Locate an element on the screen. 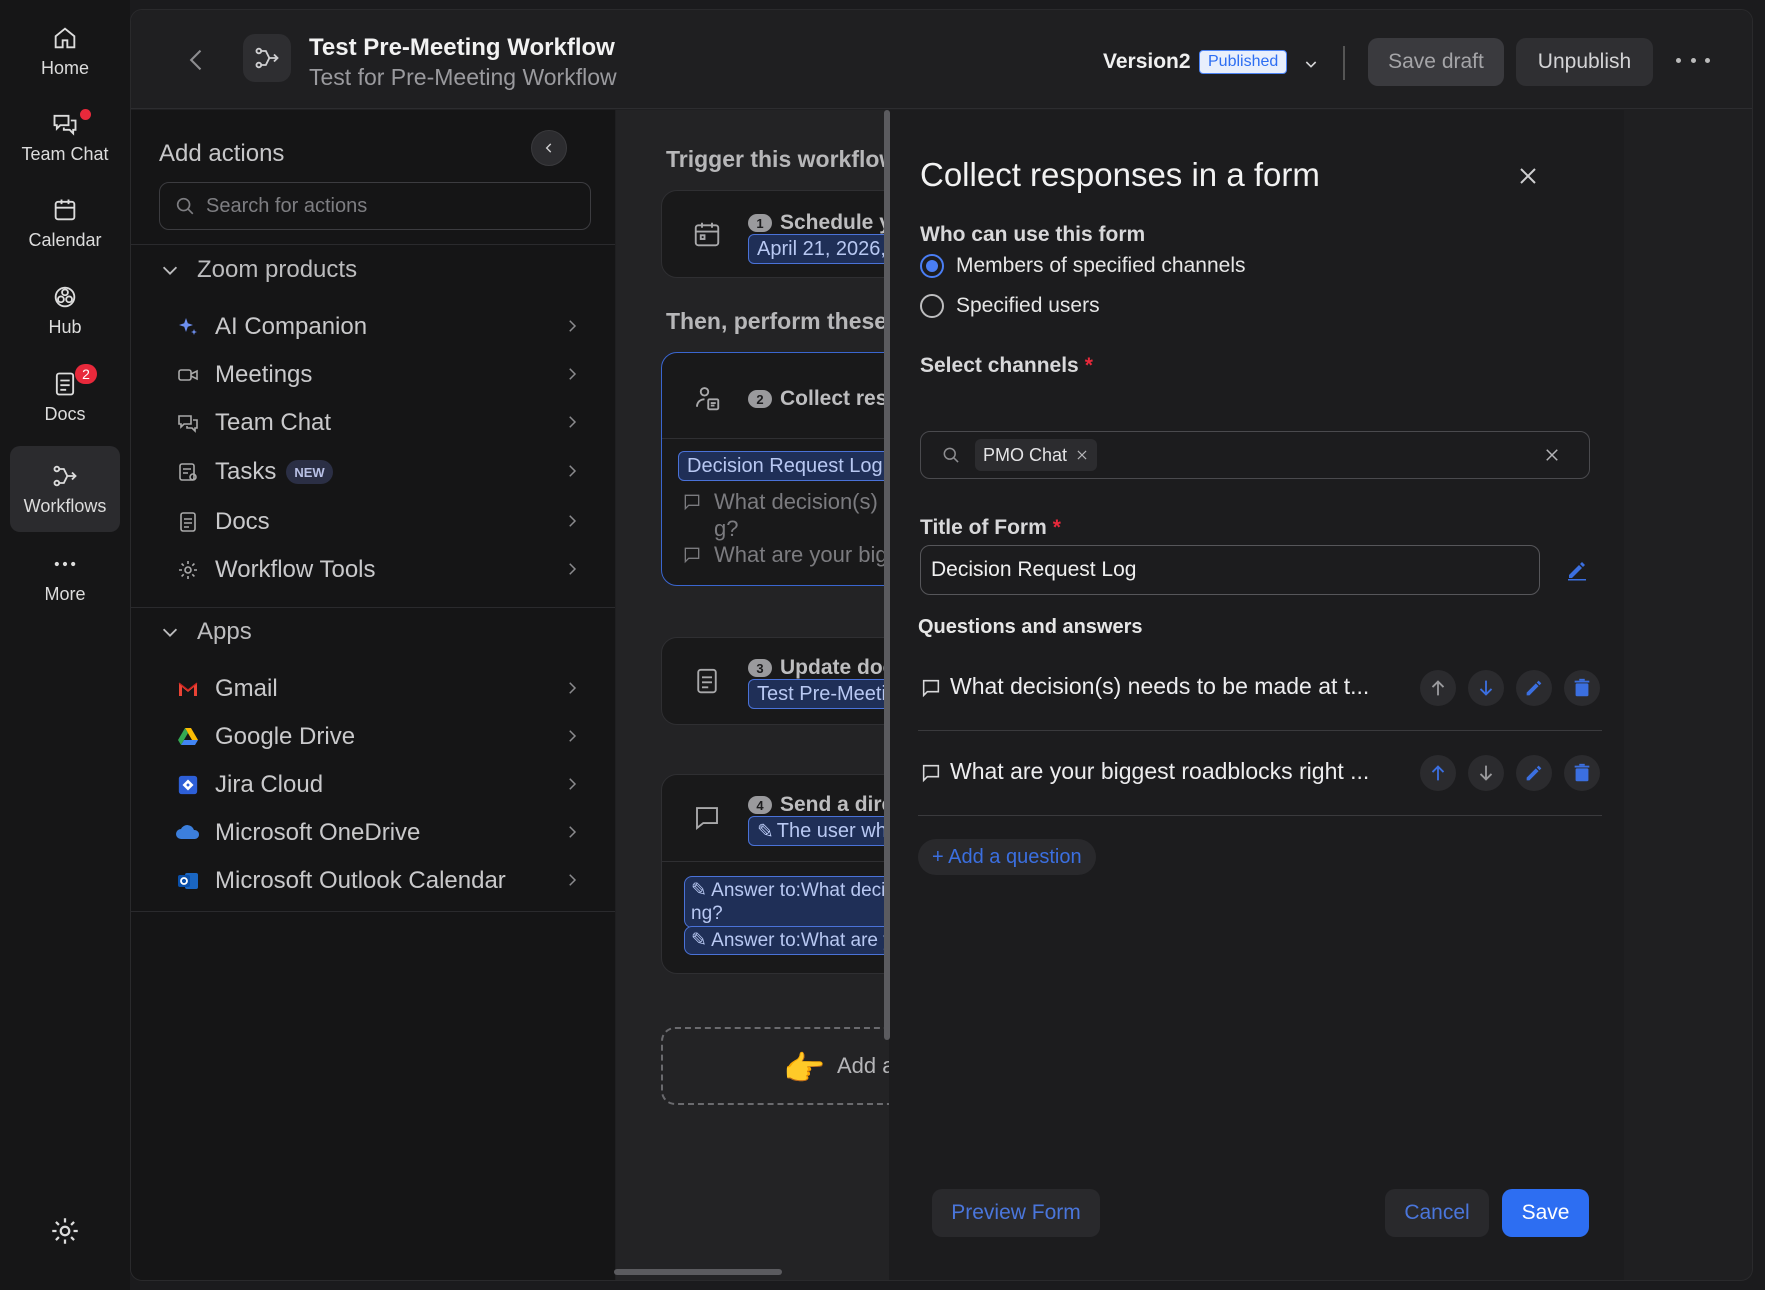 This screenshot has width=1765, height=1290. action-item-gmail: Gmail is located at coordinates (385, 689).